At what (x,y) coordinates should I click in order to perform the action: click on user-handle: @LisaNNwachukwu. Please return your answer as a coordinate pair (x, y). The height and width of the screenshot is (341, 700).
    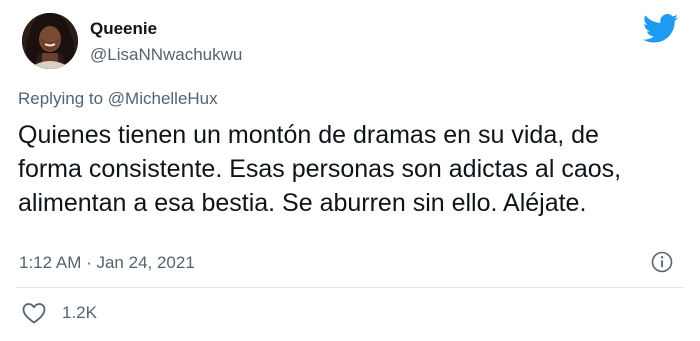
    Looking at the image, I should click on (166, 55).